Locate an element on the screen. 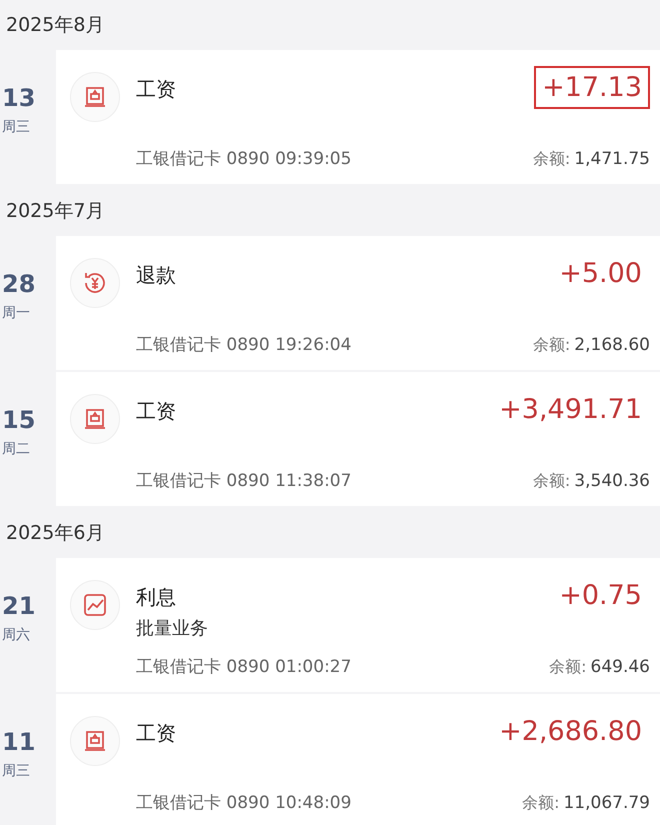 Image resolution: width=660 pixels, height=825 pixels. day-number: 28 is located at coordinates (19, 284).